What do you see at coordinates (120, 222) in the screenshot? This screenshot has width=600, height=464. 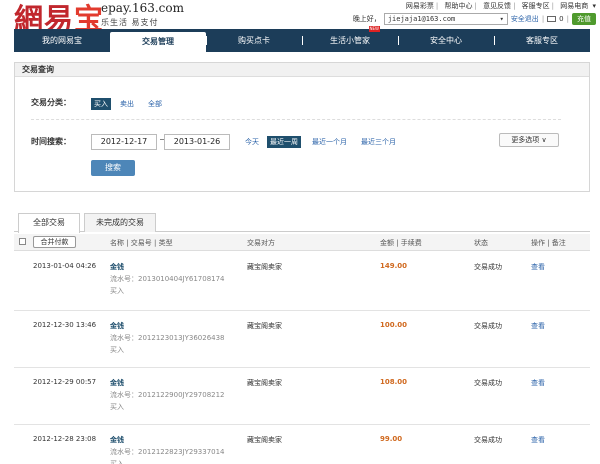 I see `tab-incomplete-transactions: 未完成的交易` at bounding box center [120, 222].